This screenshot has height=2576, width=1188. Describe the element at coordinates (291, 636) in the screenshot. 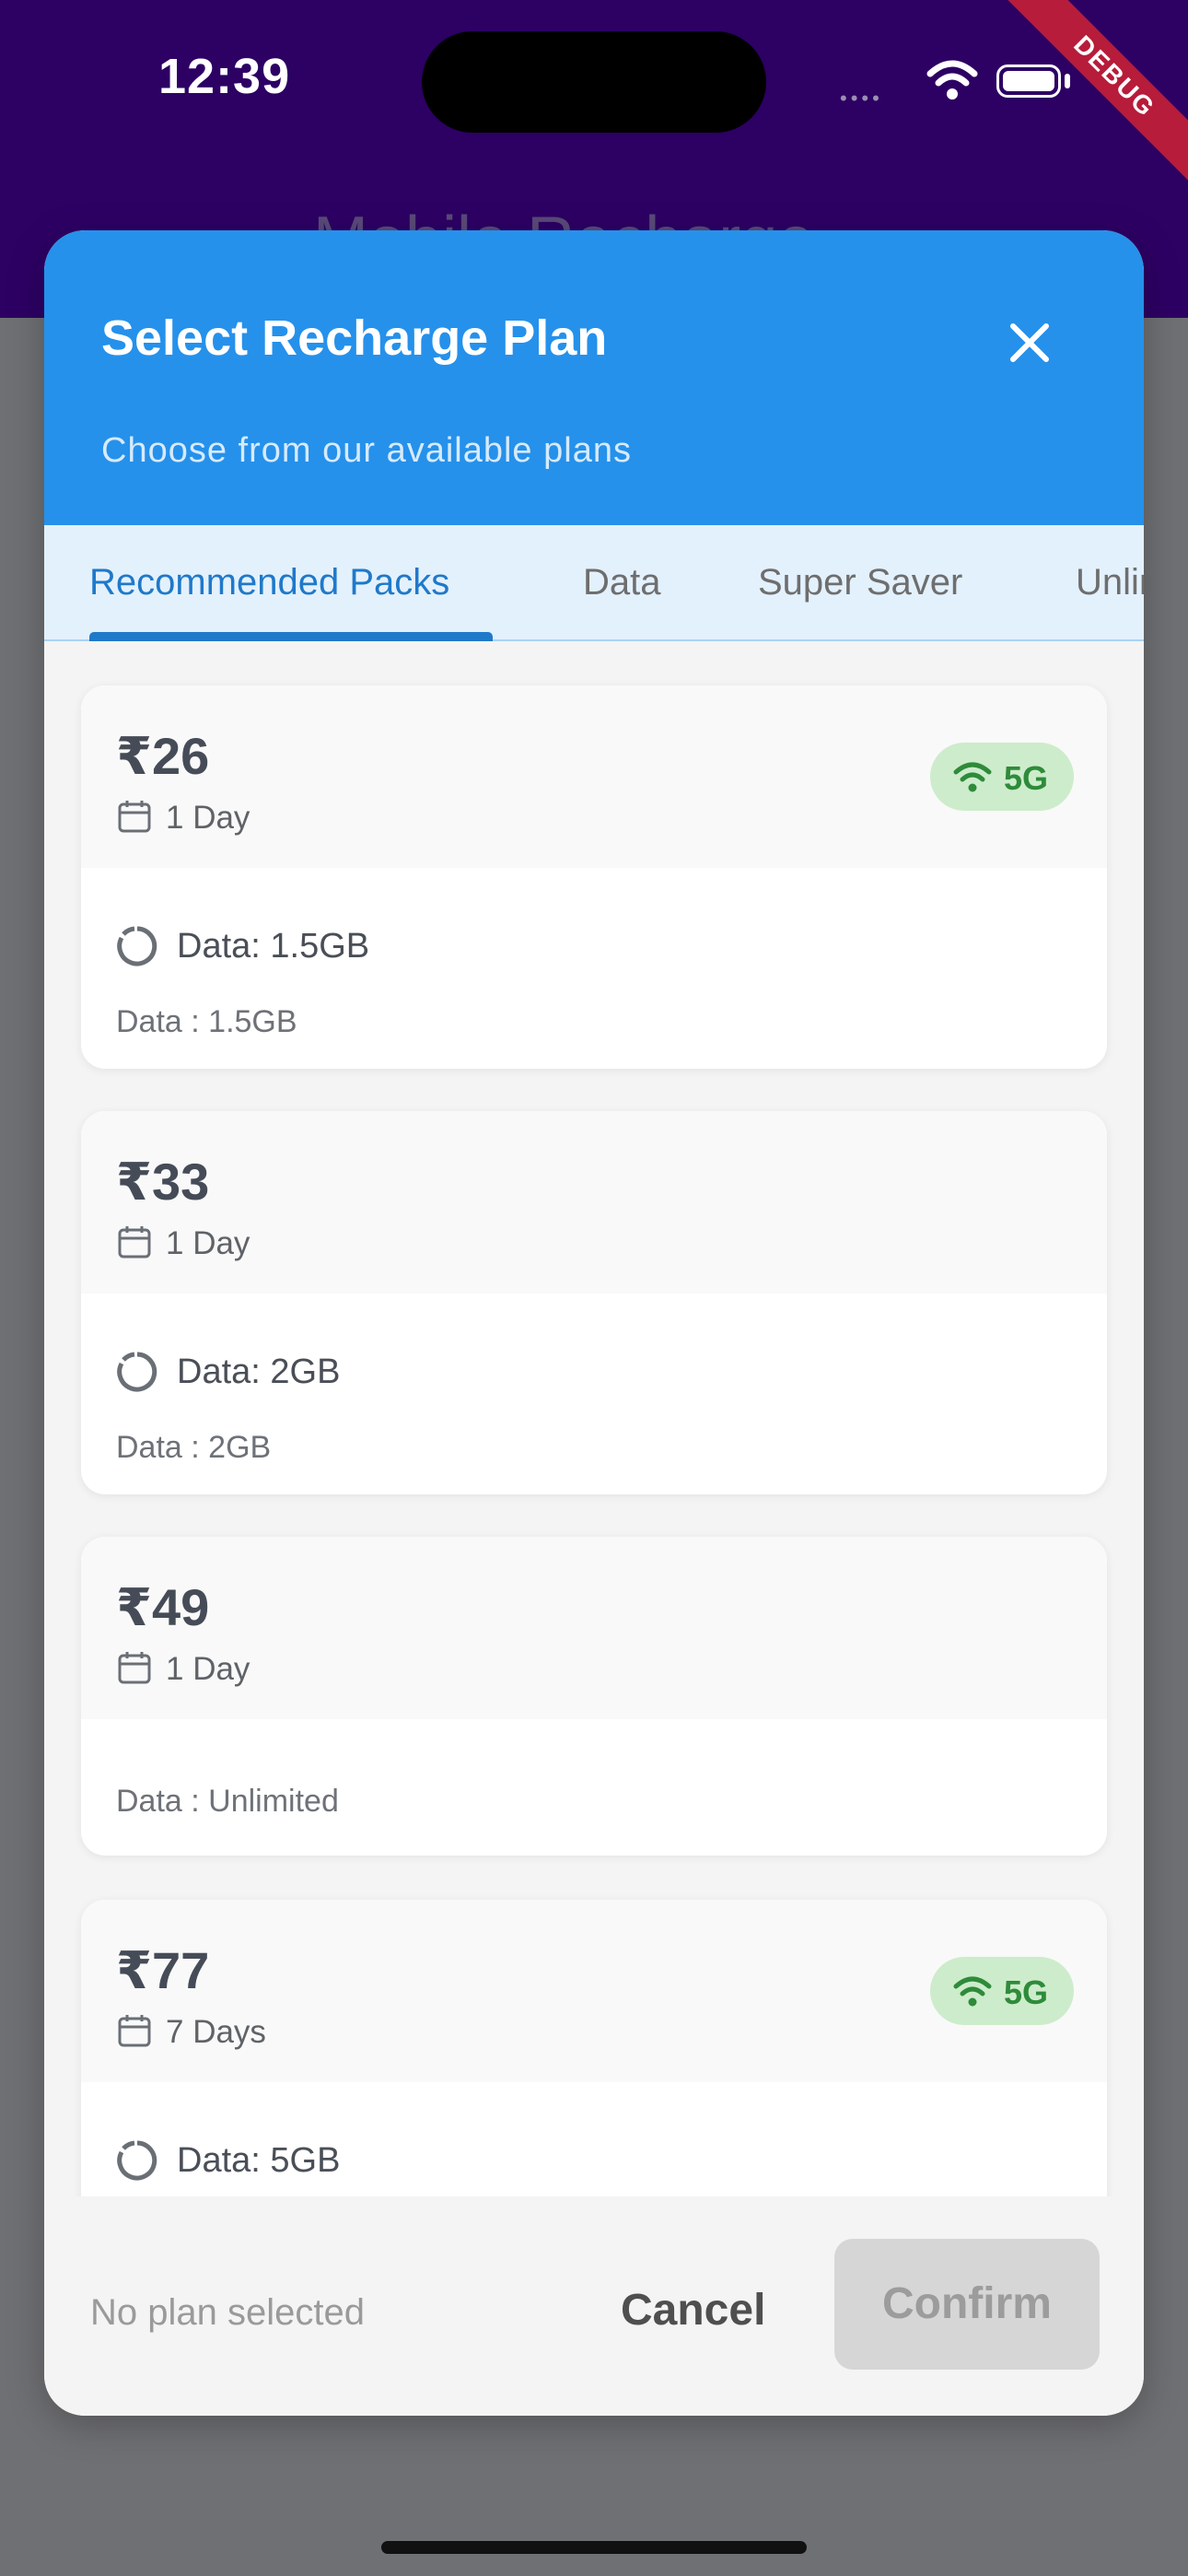

I see `active-tab-indicator` at that location.